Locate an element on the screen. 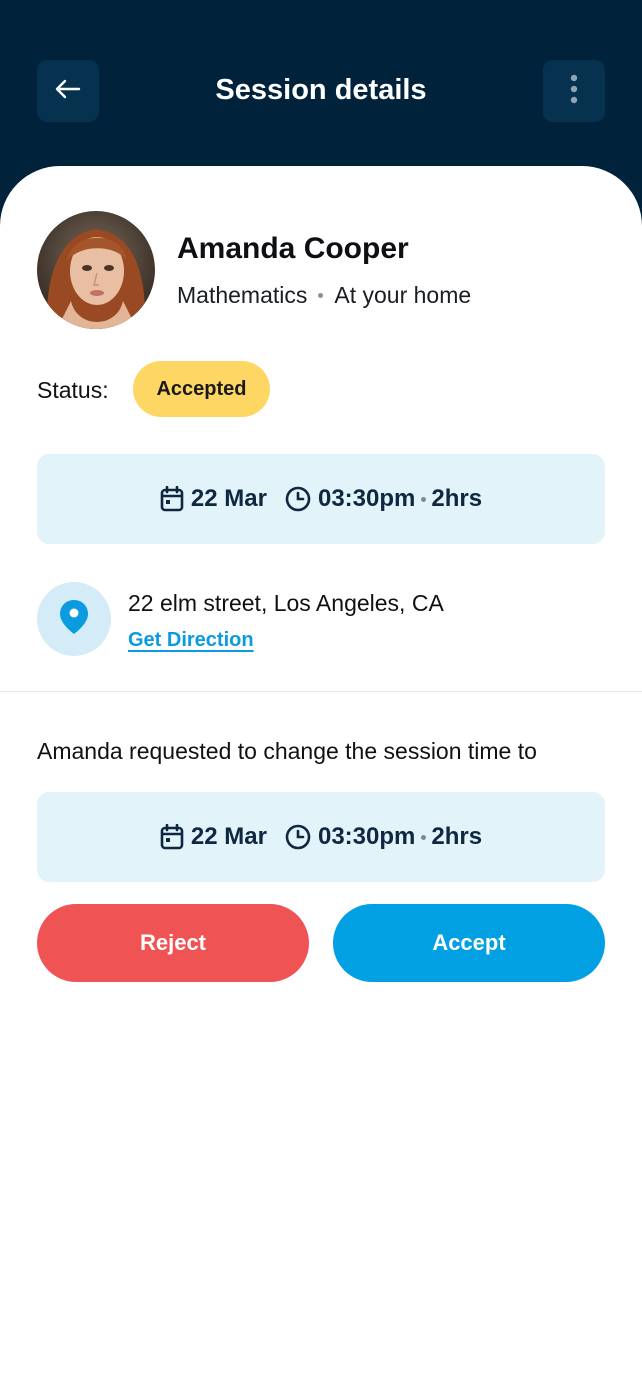 The width and height of the screenshot is (642, 1390). avatar is located at coordinates (96, 270).